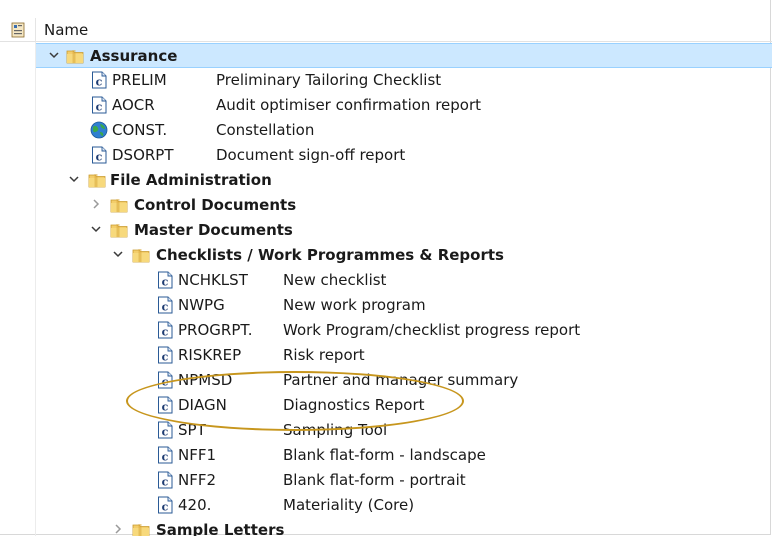 The width and height of the screenshot is (772, 536). I want to click on tree-item-control-documents: Control Documents, so click(404, 205).